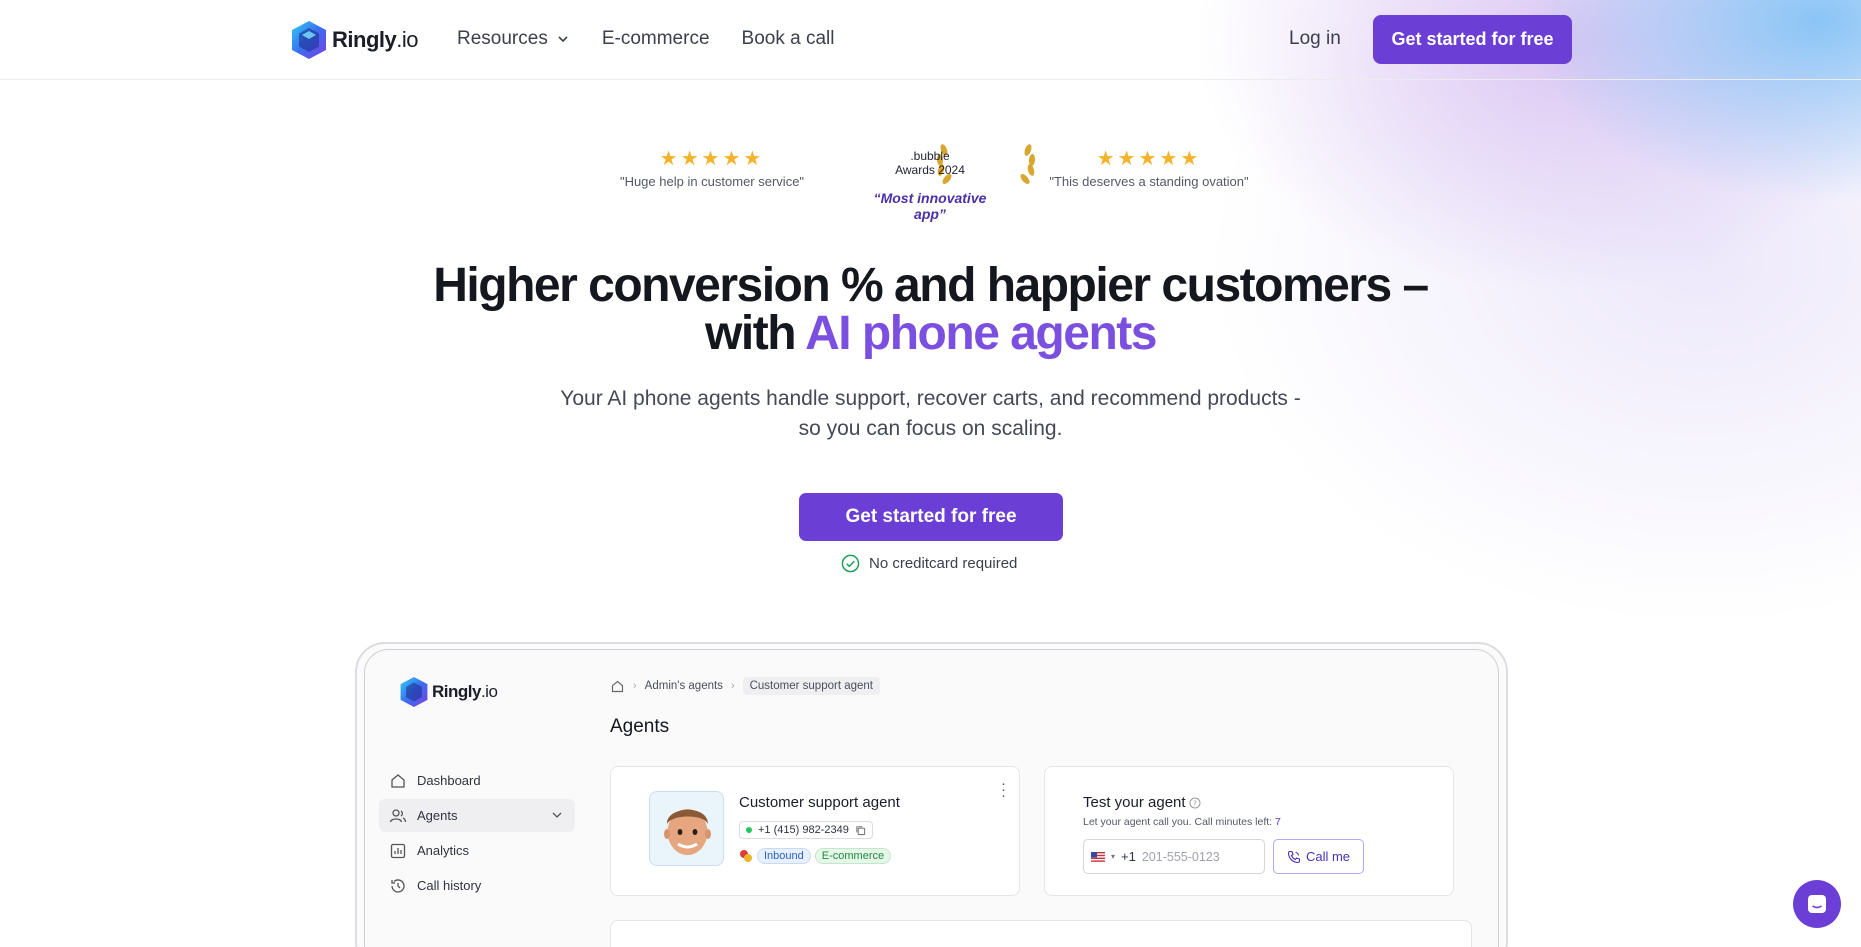 The width and height of the screenshot is (1861, 947). What do you see at coordinates (1294, 856) in the screenshot?
I see `phone-call-icon` at bounding box center [1294, 856].